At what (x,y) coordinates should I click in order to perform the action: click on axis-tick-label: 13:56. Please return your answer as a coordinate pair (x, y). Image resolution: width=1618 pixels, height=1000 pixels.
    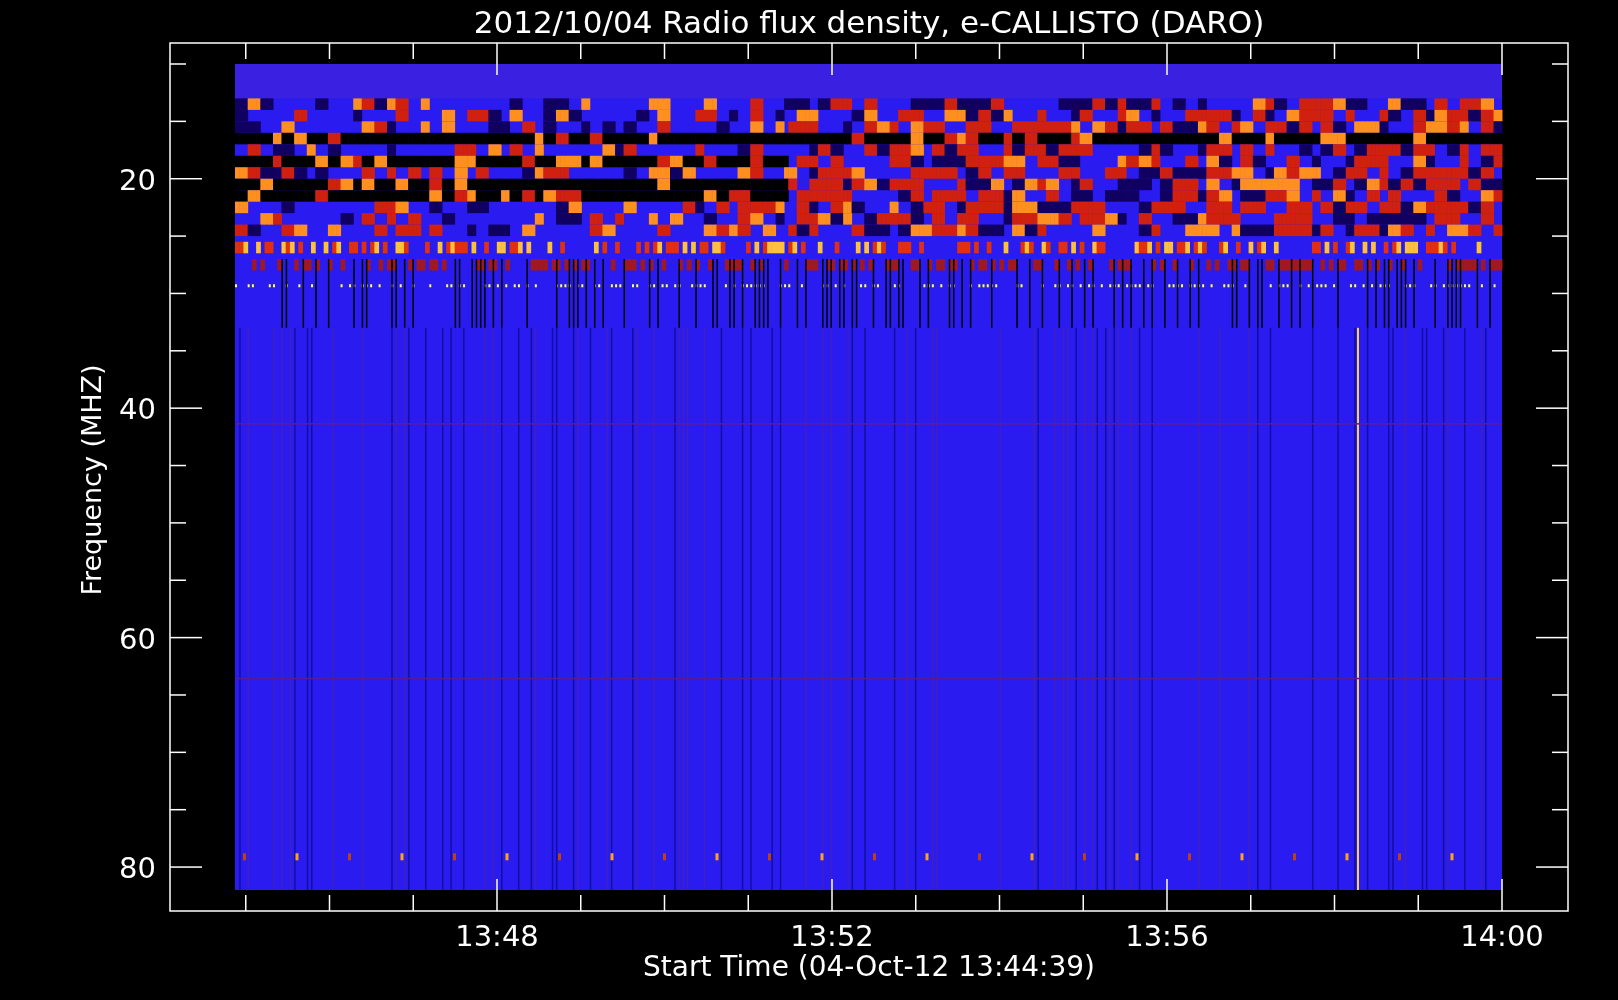
    Looking at the image, I should click on (1167, 936).